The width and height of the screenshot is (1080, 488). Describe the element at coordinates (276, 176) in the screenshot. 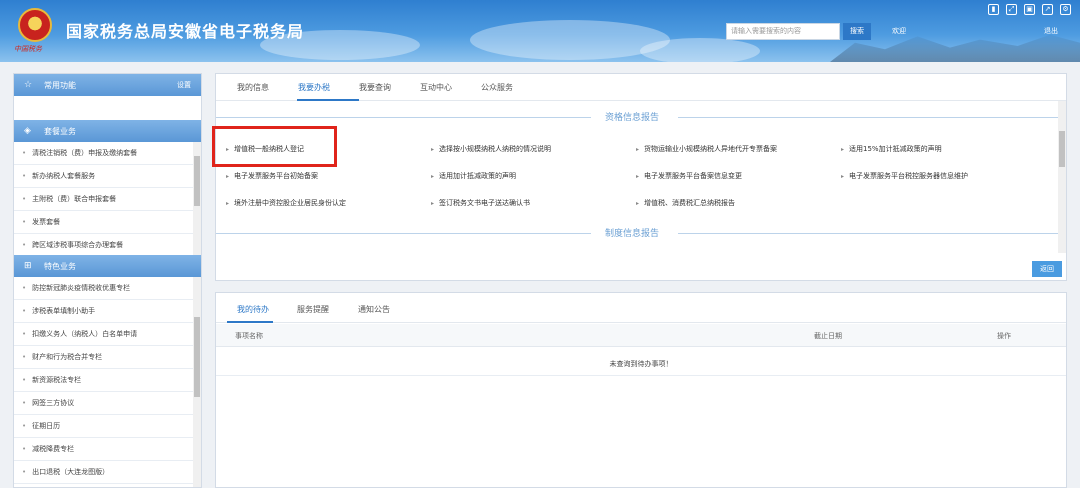

I see `link-label: 电子发票服务平台初始备案` at that location.